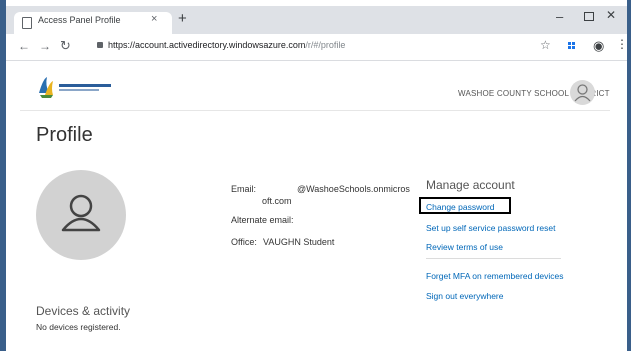 The width and height of the screenshot is (631, 351). I want to click on office-value: VAUGHN Student, so click(299, 242).